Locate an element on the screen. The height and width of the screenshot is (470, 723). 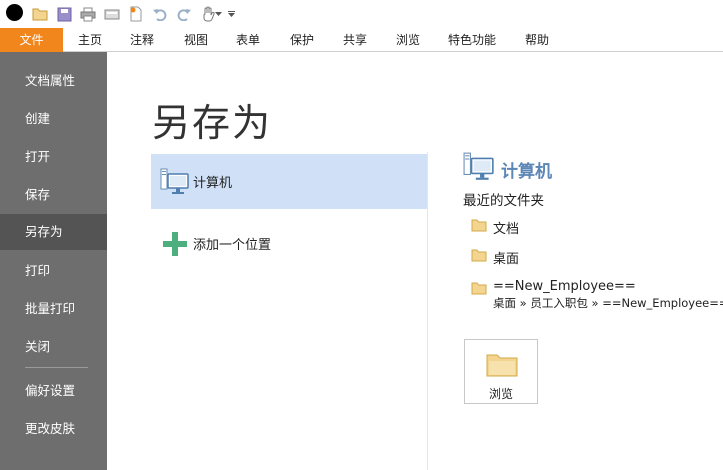
place-add-location: 添加一个位置 is located at coordinates (289, 243).